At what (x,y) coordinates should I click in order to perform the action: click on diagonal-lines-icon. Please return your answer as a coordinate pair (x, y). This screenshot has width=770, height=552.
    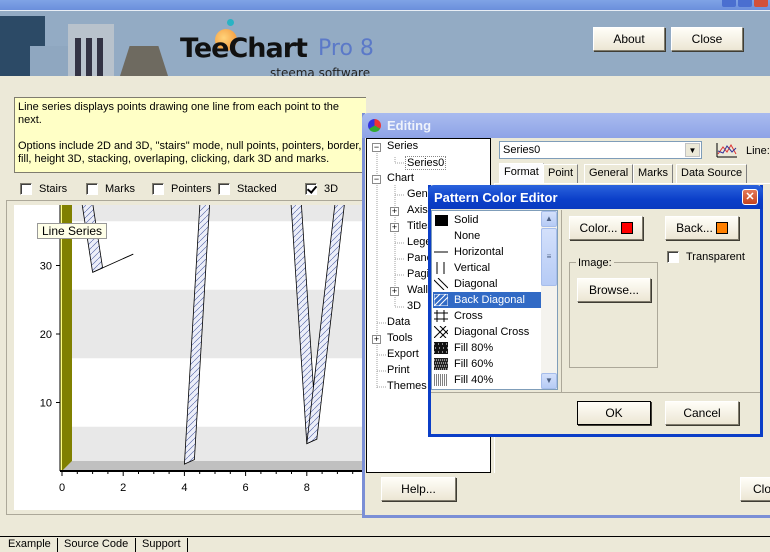
    Looking at the image, I should click on (441, 284).